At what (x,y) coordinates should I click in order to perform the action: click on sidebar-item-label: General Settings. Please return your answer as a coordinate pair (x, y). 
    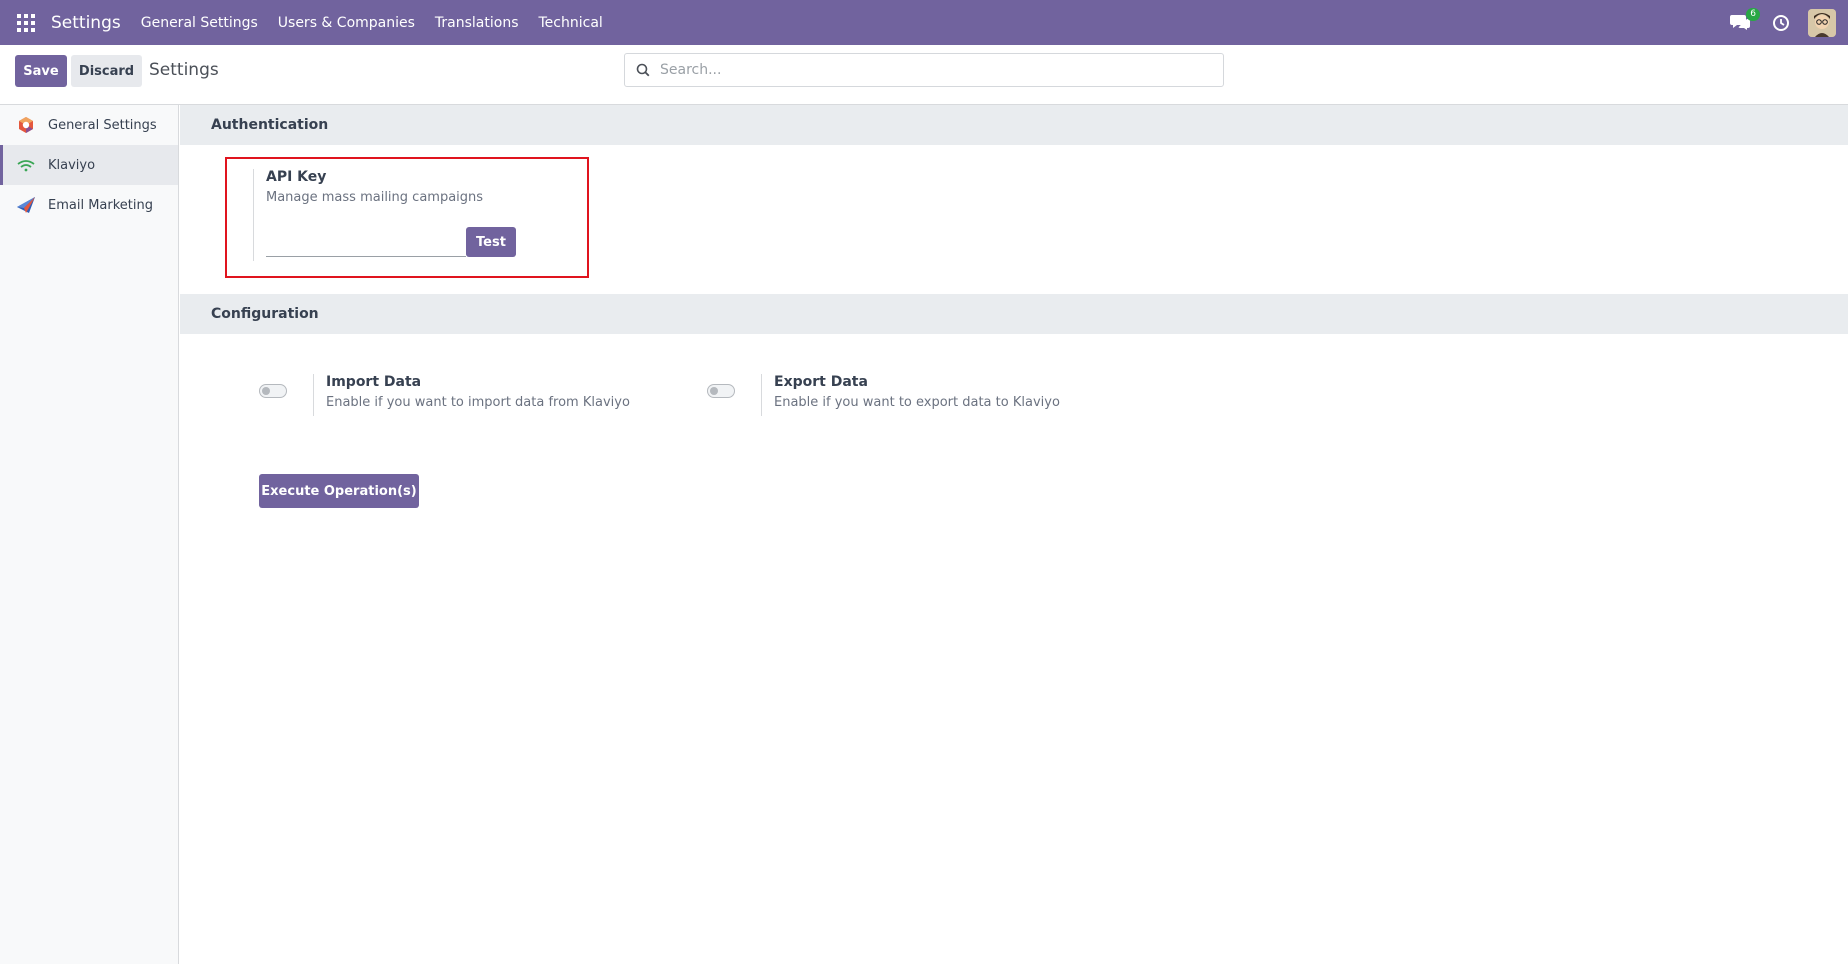
    Looking at the image, I should click on (102, 125).